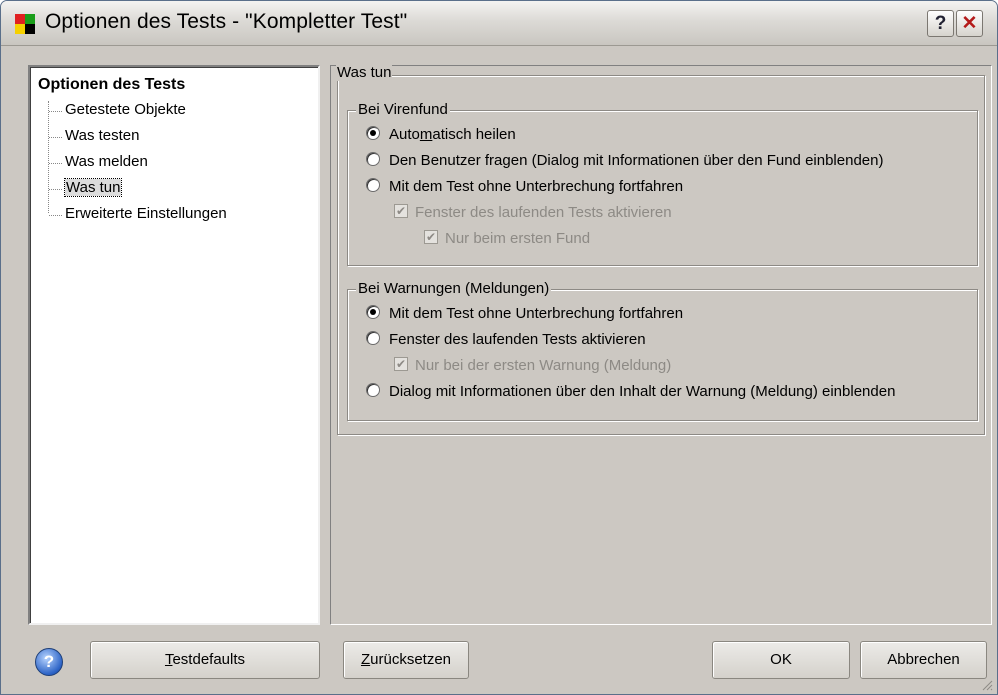 The width and height of the screenshot is (998, 695). Describe the element at coordinates (85, 187) in the screenshot. I see `tree-item-was-tun: Was tun` at that location.